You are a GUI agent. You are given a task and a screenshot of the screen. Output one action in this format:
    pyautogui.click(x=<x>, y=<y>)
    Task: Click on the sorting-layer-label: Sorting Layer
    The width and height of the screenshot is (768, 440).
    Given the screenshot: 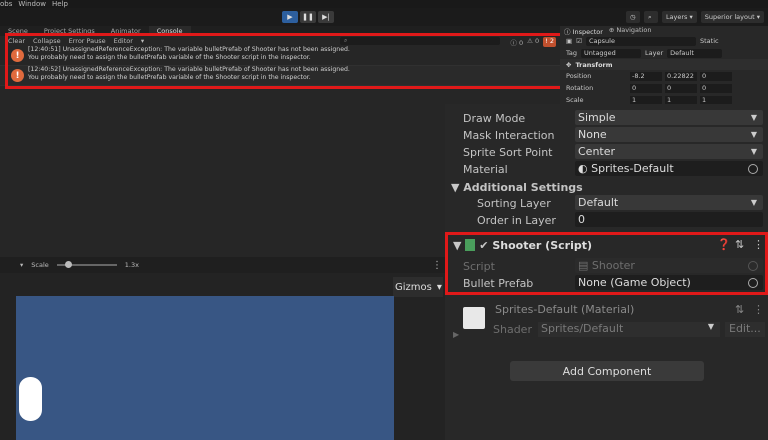 What is the action you would take?
    pyautogui.click(x=514, y=203)
    